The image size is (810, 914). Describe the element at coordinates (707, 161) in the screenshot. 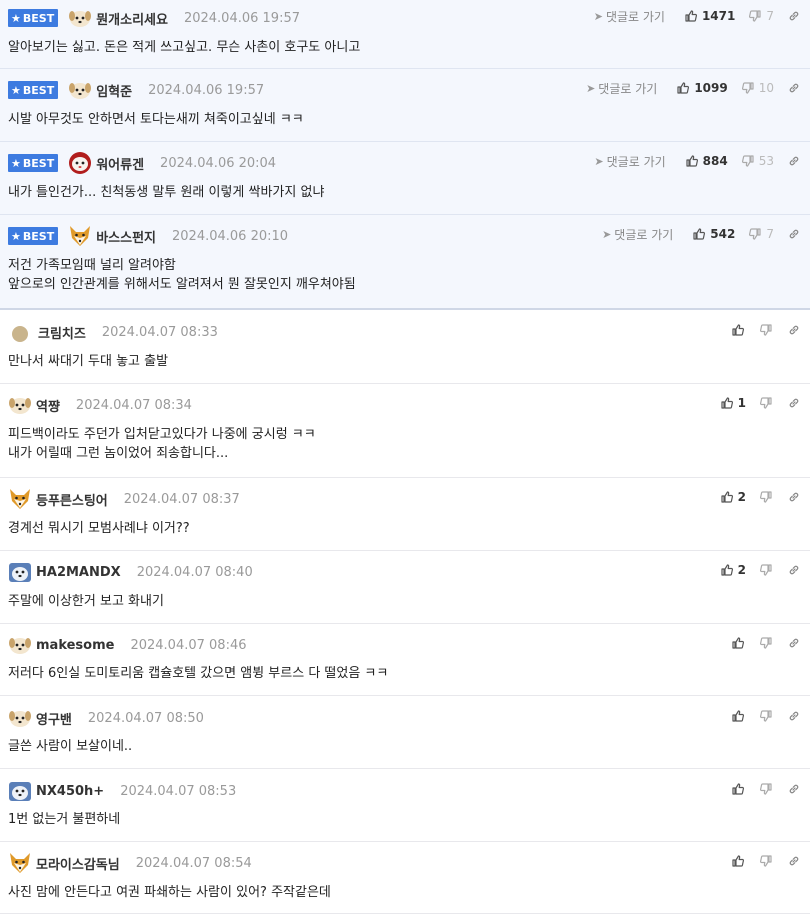

I see `upvote-button: 884` at that location.